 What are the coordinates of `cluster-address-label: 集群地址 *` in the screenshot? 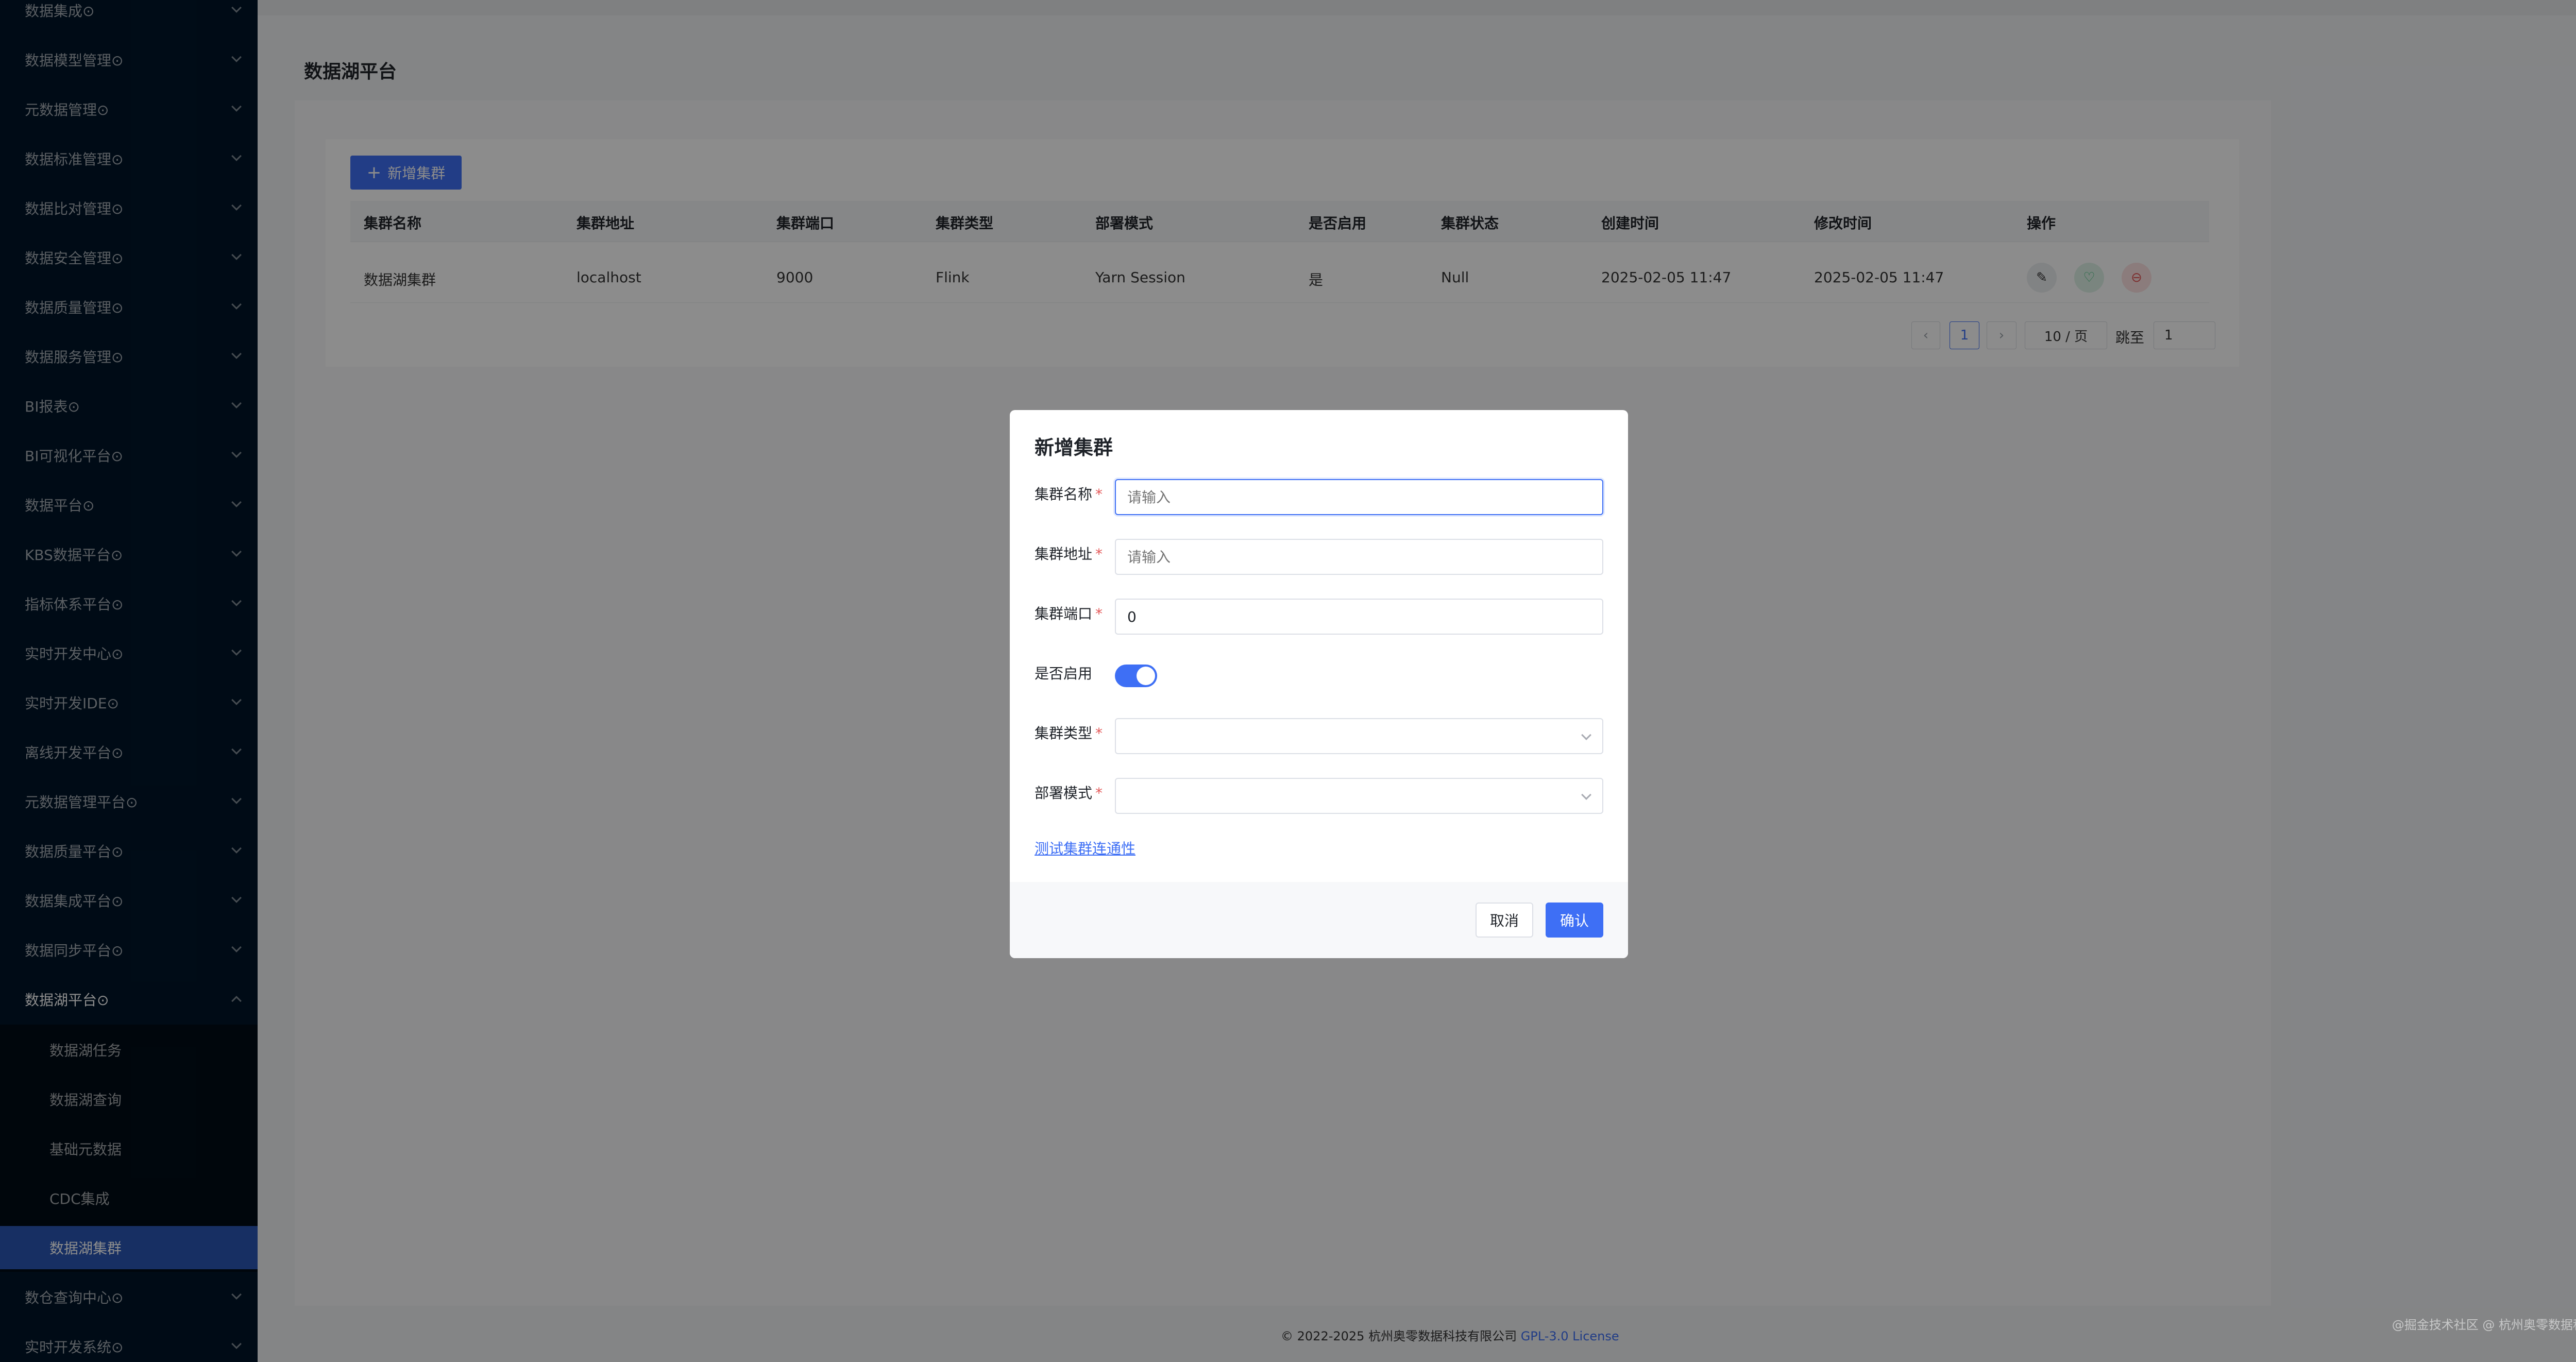 It's located at (1069, 553).